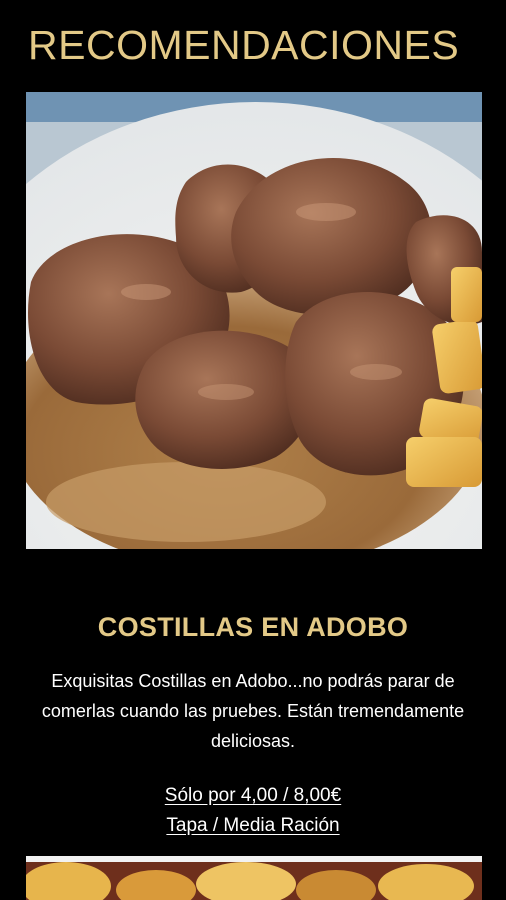  What do you see at coordinates (253, 826) in the screenshot?
I see `portion-link: Tapa / Media Ración` at bounding box center [253, 826].